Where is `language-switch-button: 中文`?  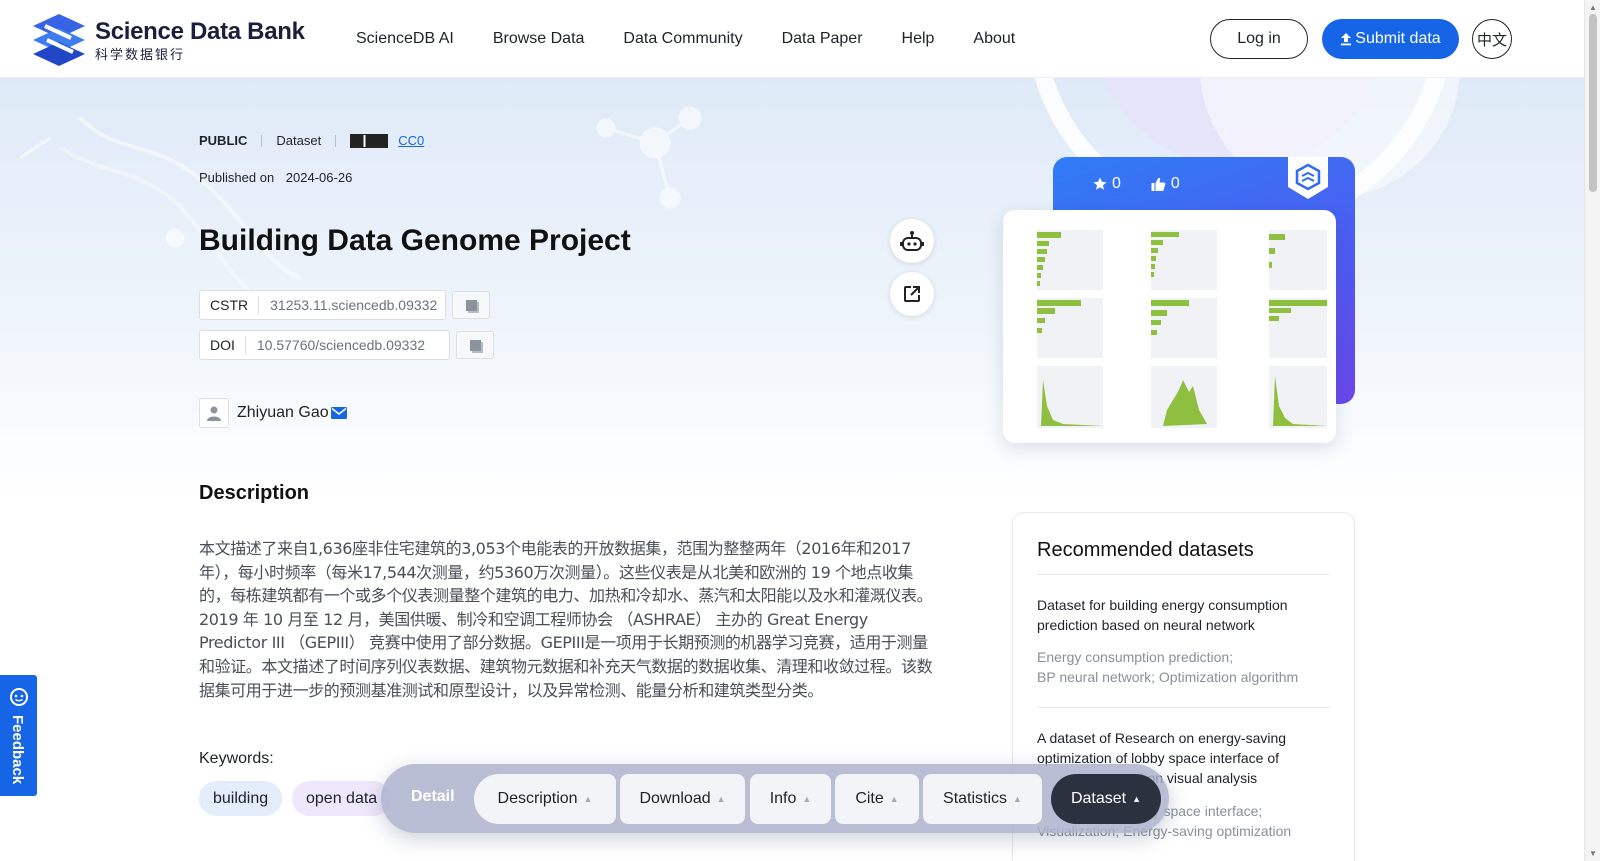 language-switch-button: 中文 is located at coordinates (1492, 39).